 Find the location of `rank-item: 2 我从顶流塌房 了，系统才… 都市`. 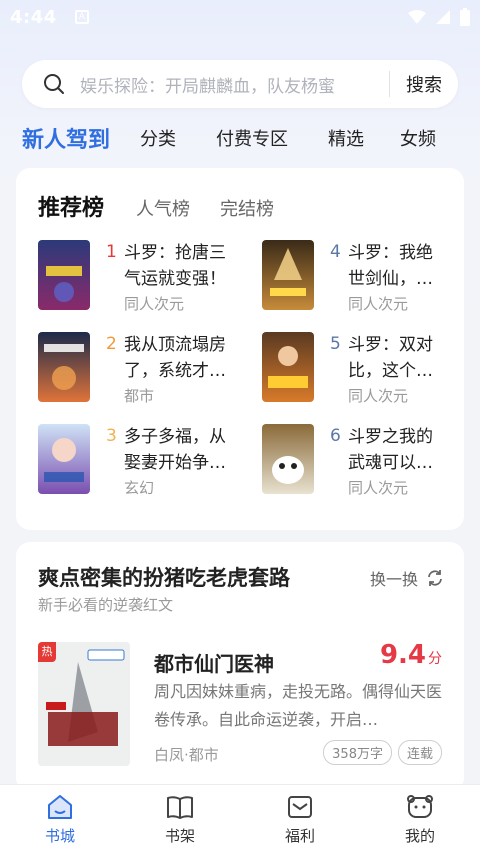

rank-item: 2 我从顶流塌房 了，系统才… 都市 is located at coordinates (138, 368).